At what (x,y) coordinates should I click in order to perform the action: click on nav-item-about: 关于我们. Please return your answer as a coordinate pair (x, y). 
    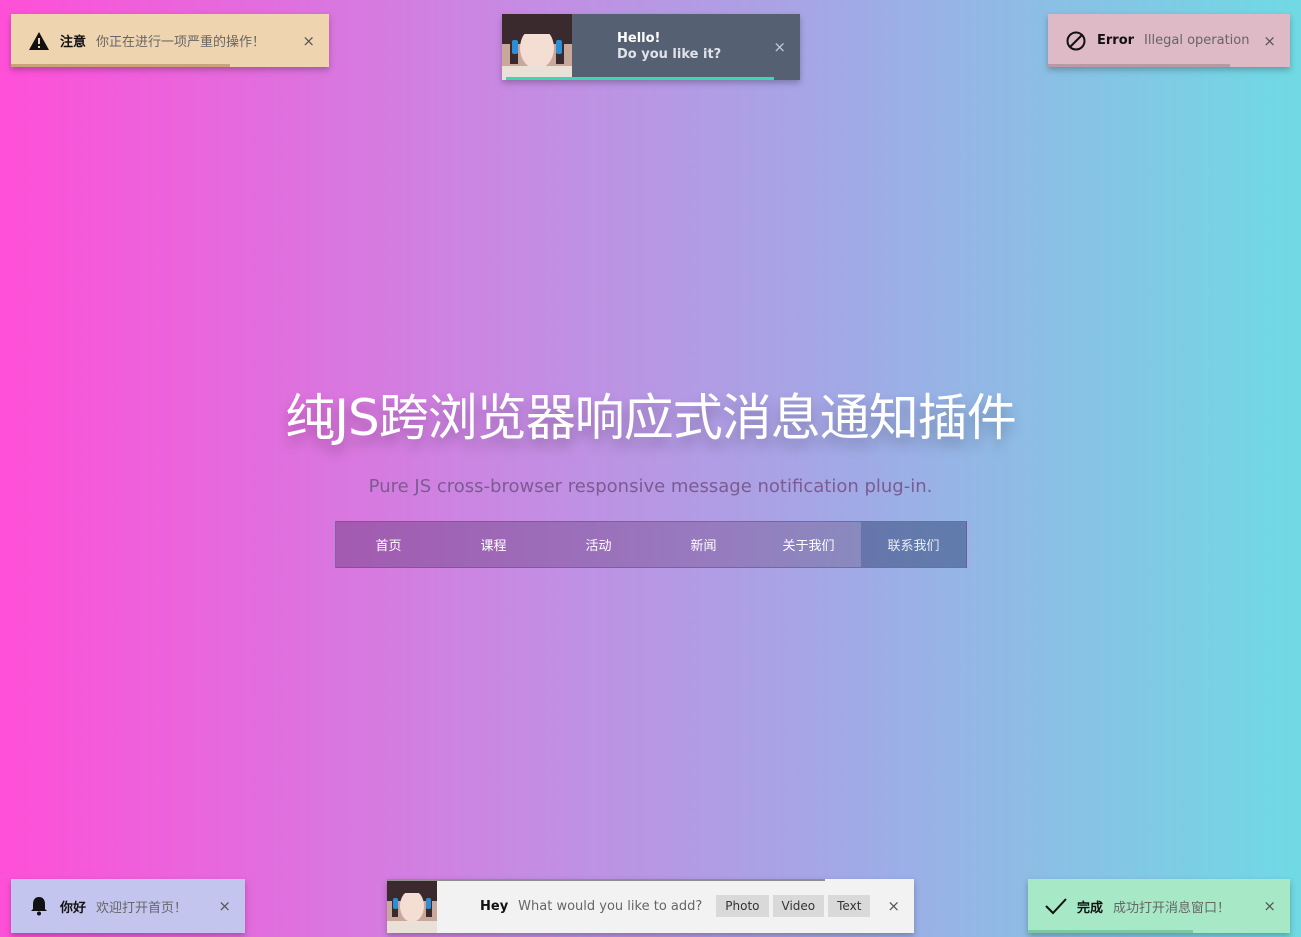
    Looking at the image, I should click on (808, 544).